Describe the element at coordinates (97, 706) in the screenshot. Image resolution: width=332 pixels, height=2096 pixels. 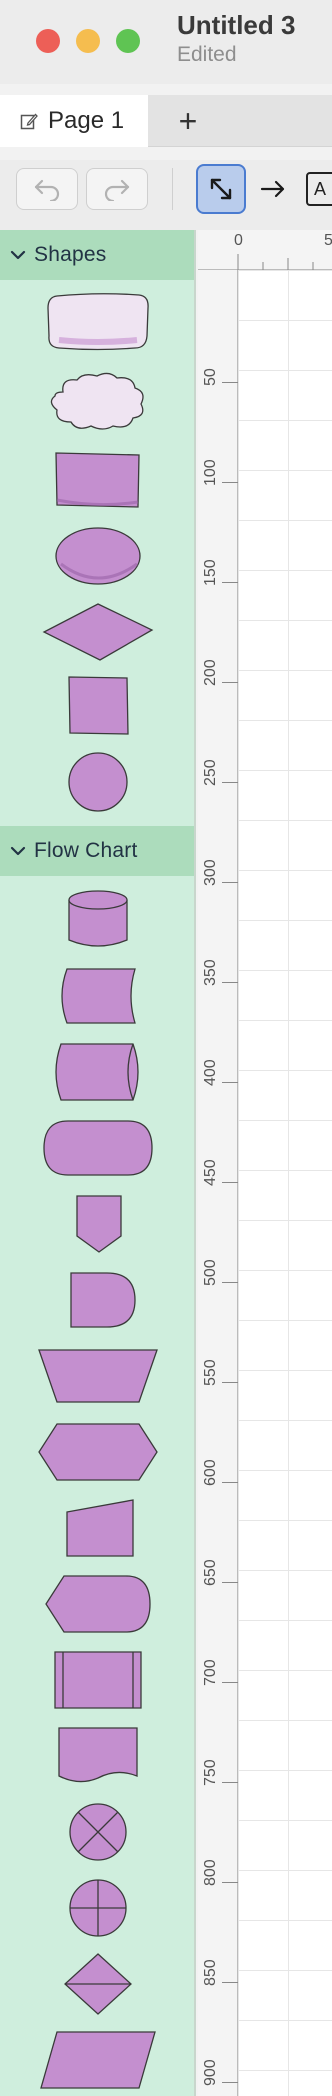
I see `square-shape` at that location.